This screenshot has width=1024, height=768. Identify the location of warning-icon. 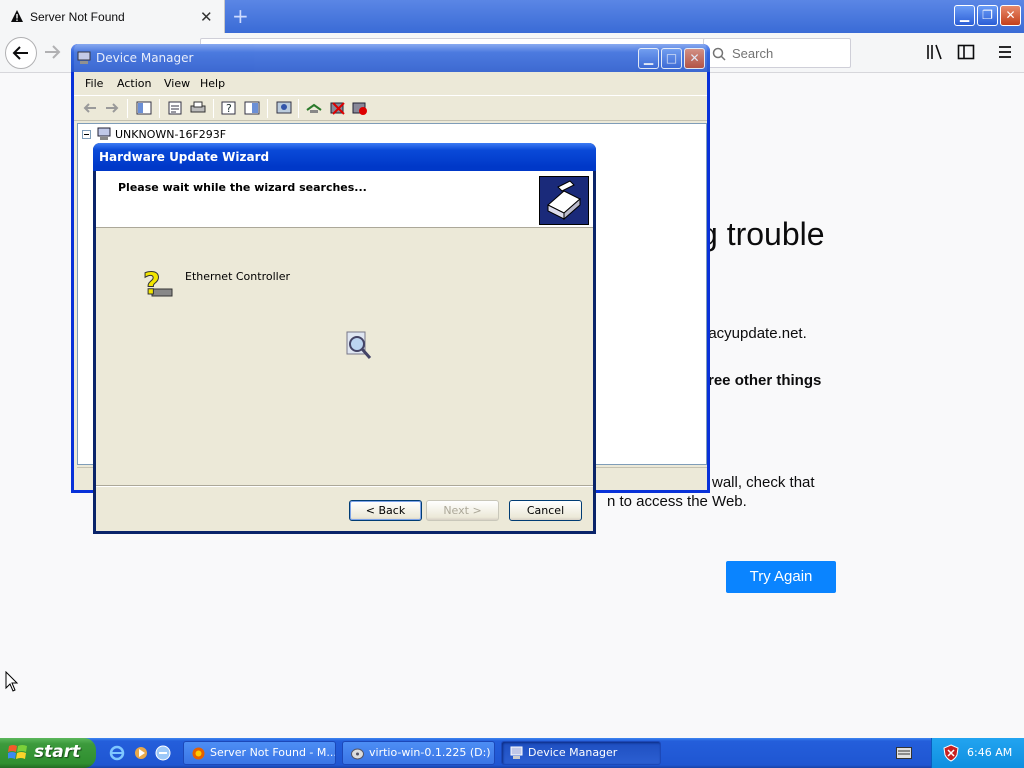
(17, 16).